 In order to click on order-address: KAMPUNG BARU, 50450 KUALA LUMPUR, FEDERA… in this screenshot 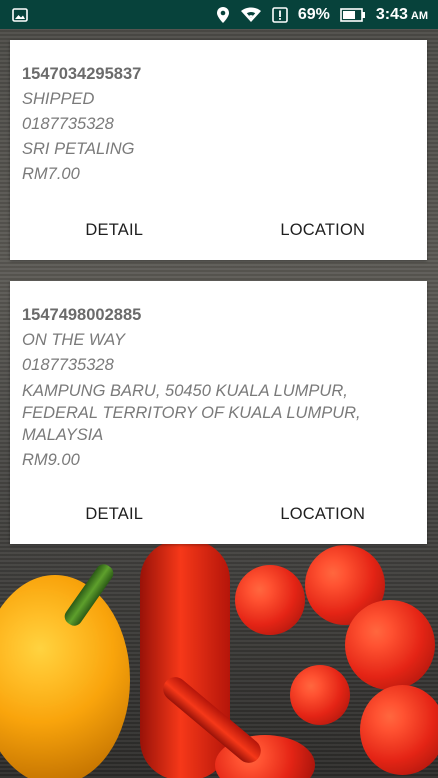, I will do `click(191, 413)`.